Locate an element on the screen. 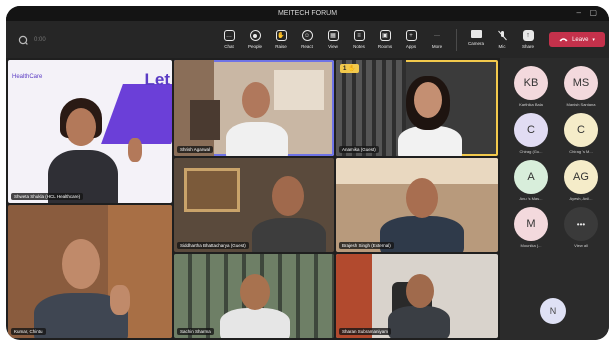  participant-name: Shrish Agarwal is located at coordinates (195, 149).